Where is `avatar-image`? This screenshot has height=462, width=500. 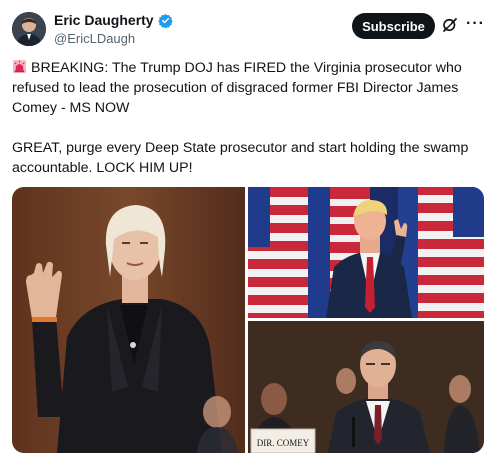 avatar-image is located at coordinates (29, 29).